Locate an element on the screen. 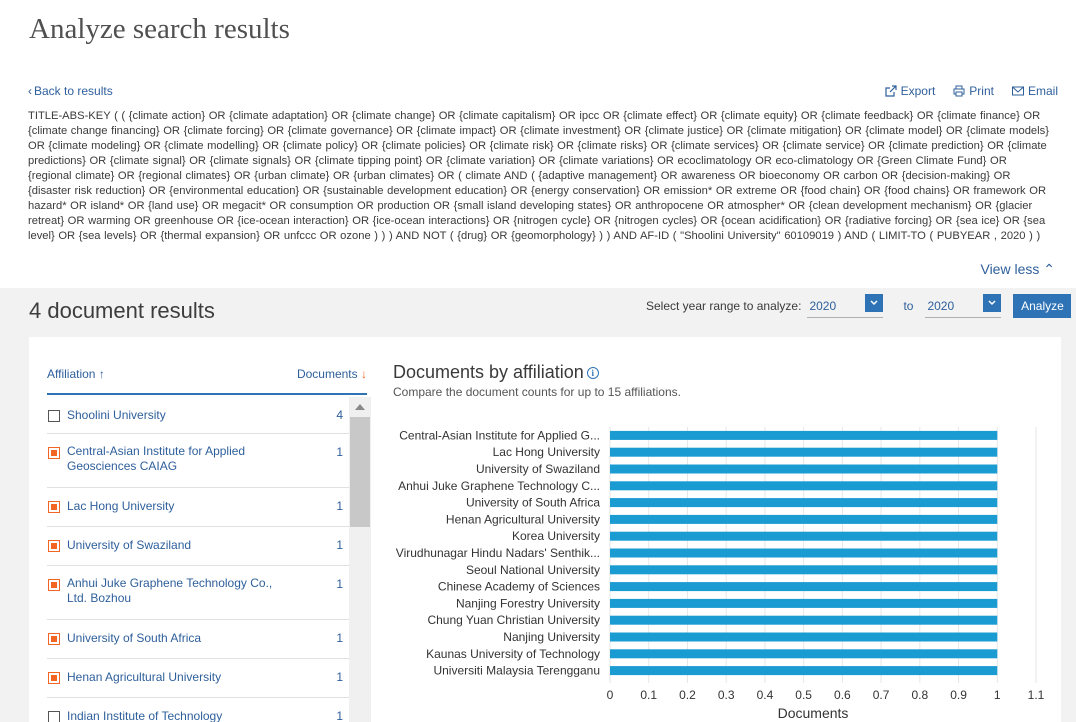 This screenshot has width=1076, height=722. export-button: Export is located at coordinates (910, 91).